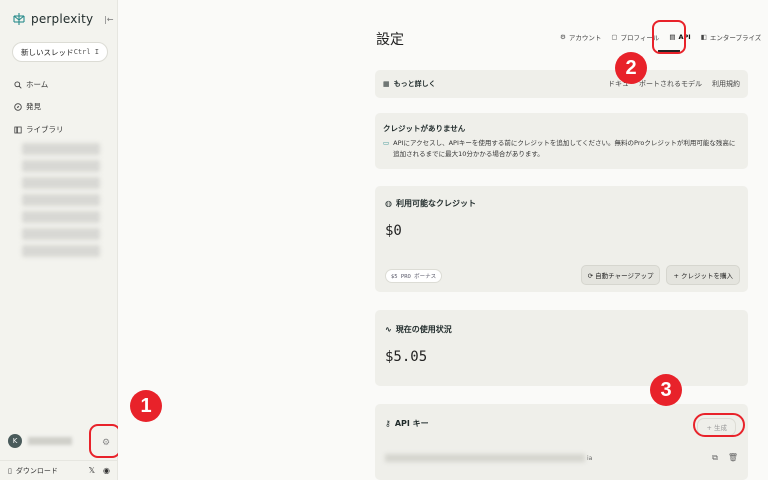  What do you see at coordinates (45, 129) in the screenshot?
I see `sidebar-item-label: ライブラリ` at bounding box center [45, 129].